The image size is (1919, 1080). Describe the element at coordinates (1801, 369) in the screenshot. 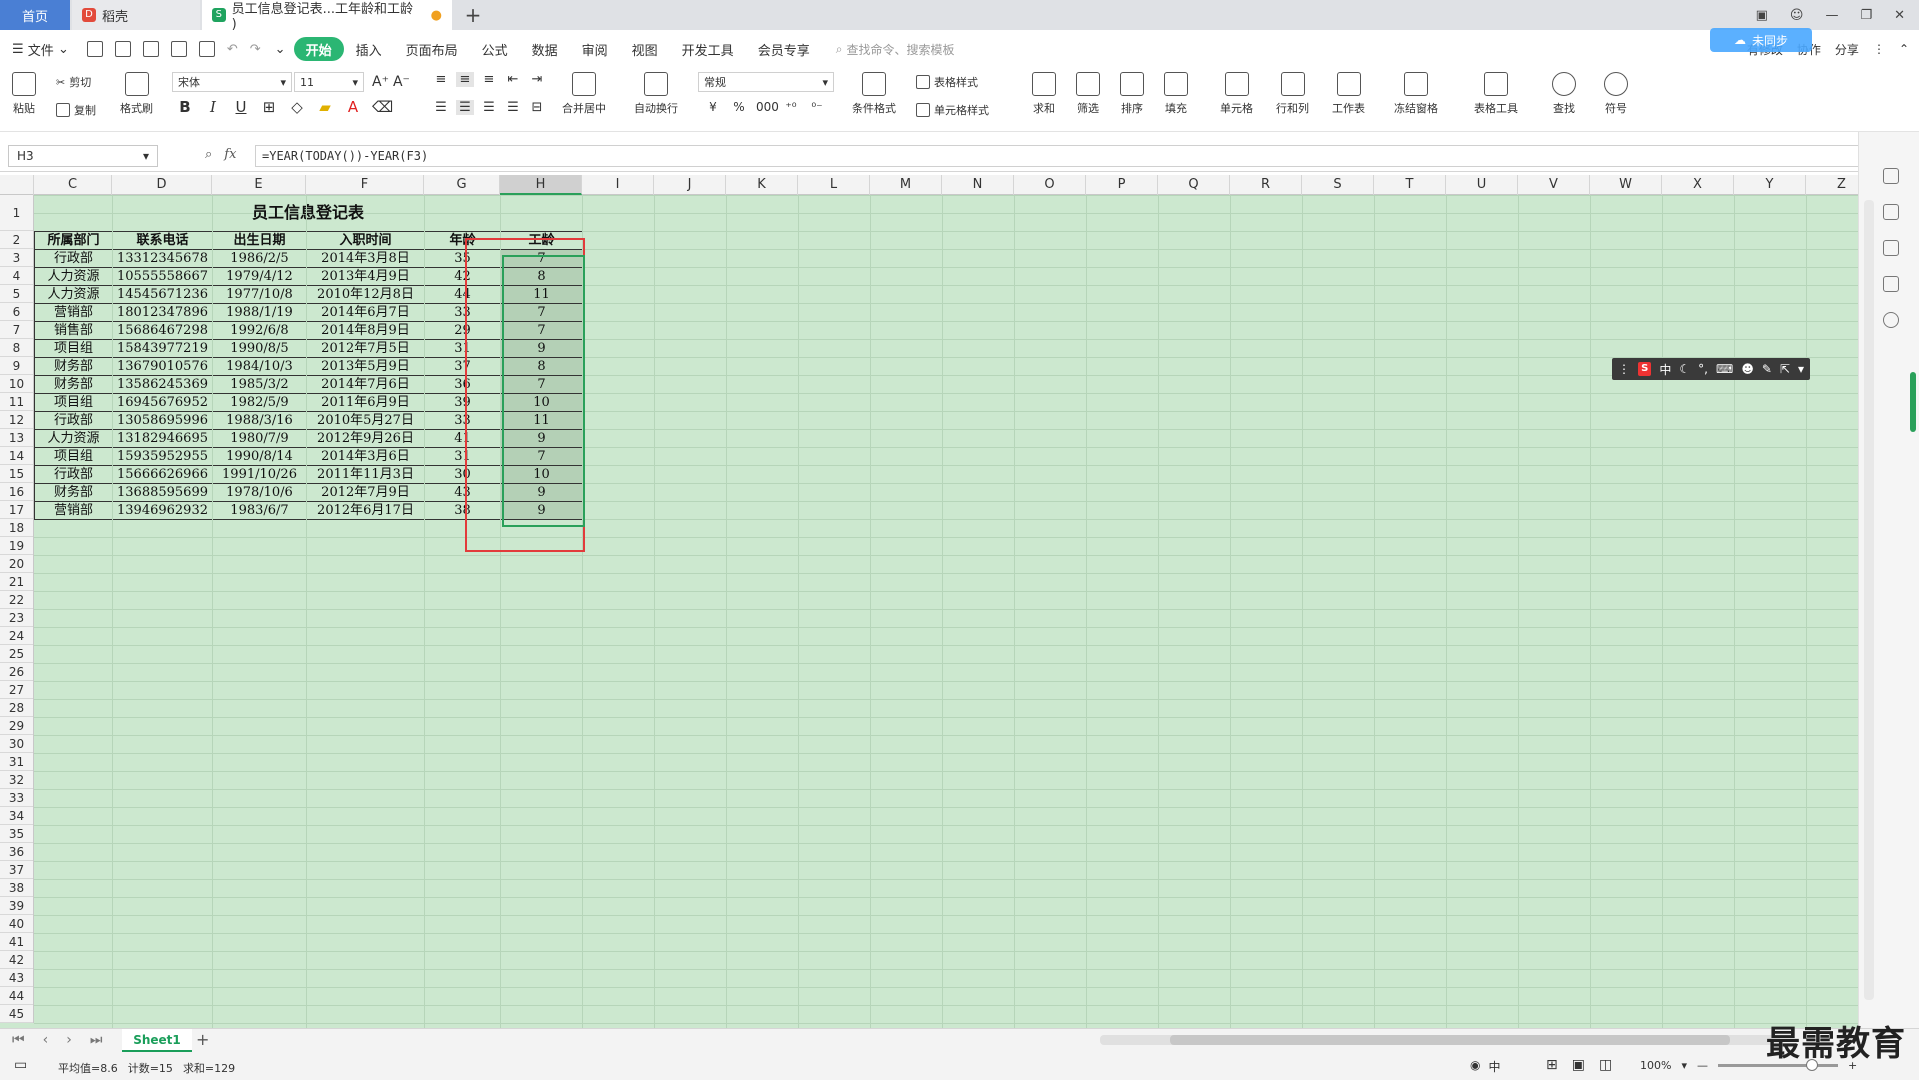

I see `chevron-down-icon: ▾` at that location.